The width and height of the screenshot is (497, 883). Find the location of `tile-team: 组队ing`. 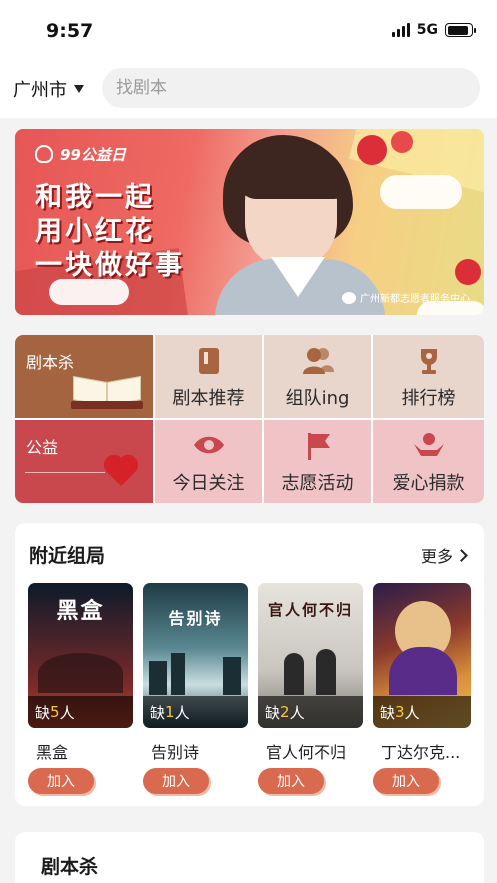

tile-team: 组队ing is located at coordinates (317, 376).